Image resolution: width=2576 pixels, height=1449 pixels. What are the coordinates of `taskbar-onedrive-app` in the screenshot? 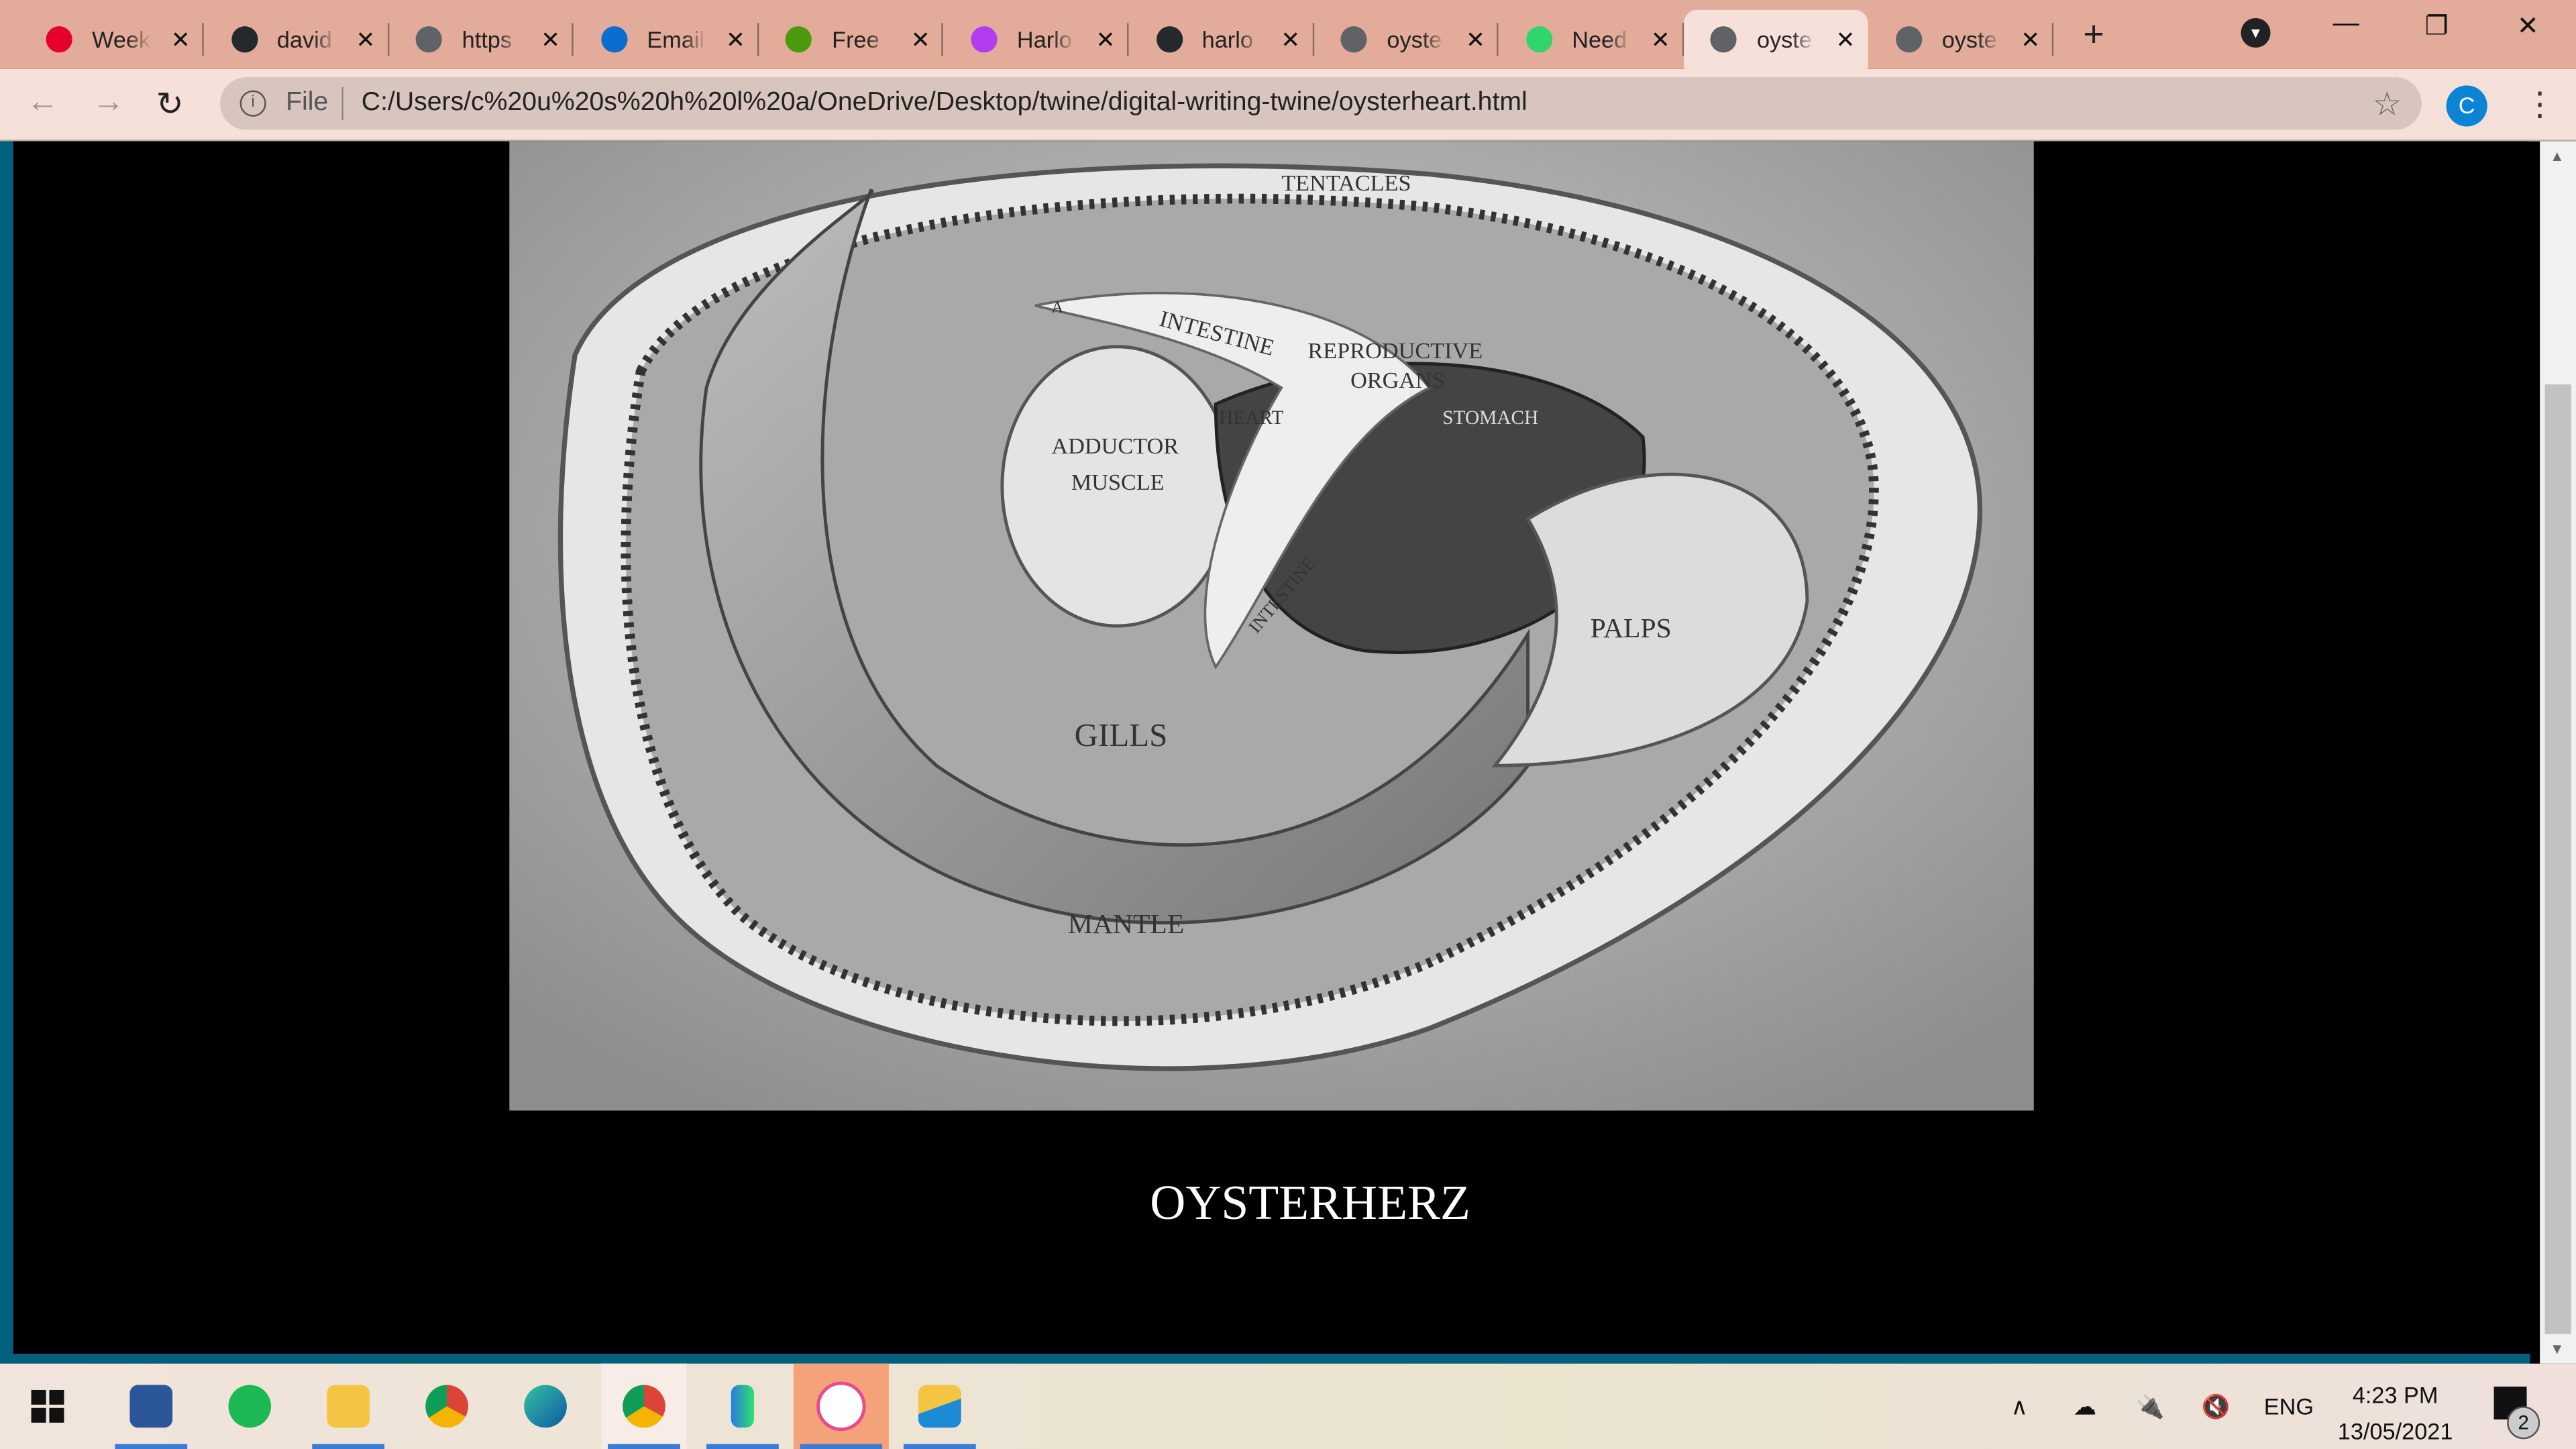 It's located at (939, 1406).